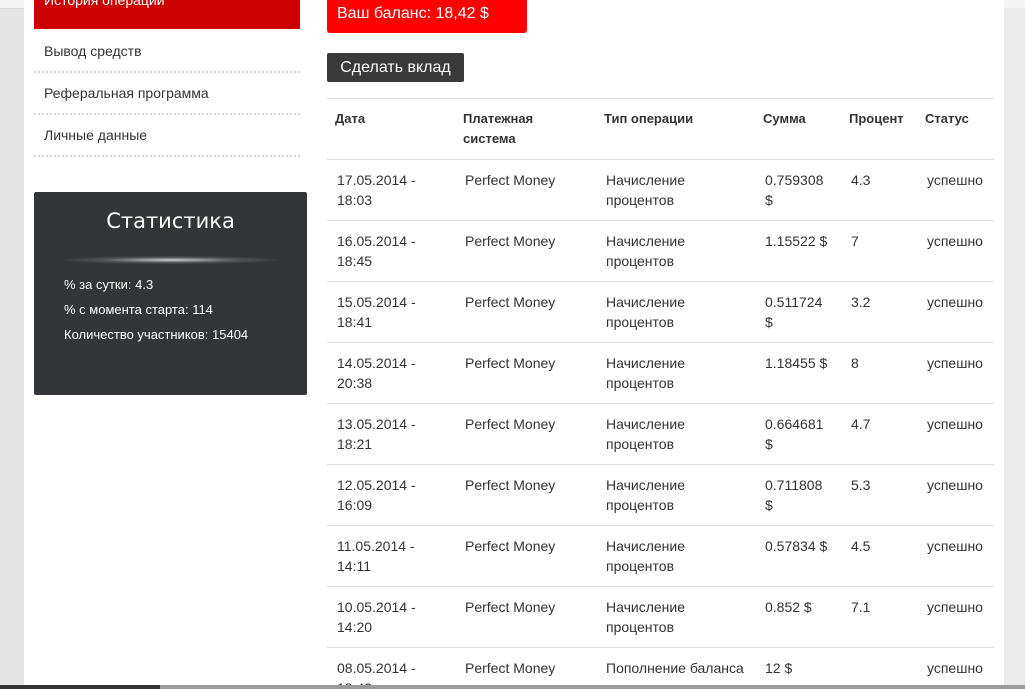  I want to click on header-amount: Сумма, so click(798, 129).